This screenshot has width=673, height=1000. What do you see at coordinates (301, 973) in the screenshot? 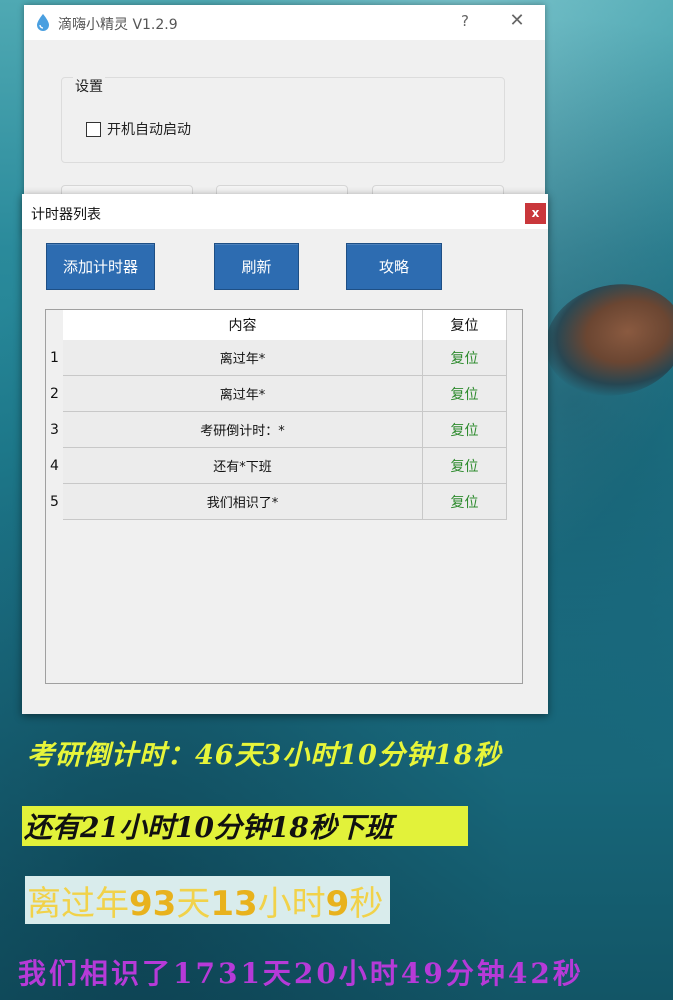
I see `acquainted-text: 我们相识了1731天20小时49分钟42秒` at bounding box center [301, 973].